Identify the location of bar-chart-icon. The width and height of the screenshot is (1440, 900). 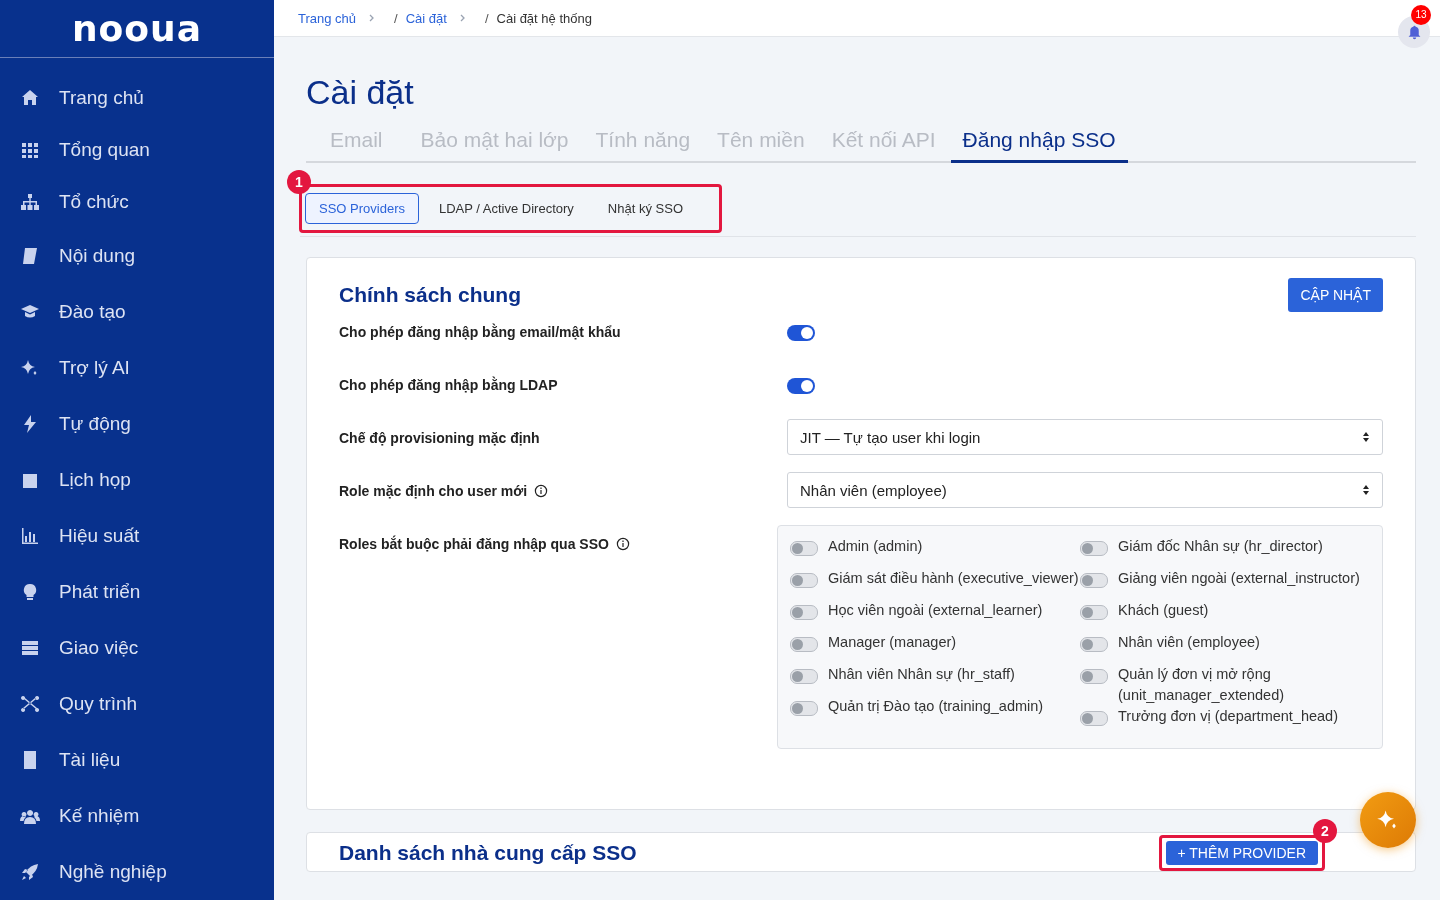
(30, 536).